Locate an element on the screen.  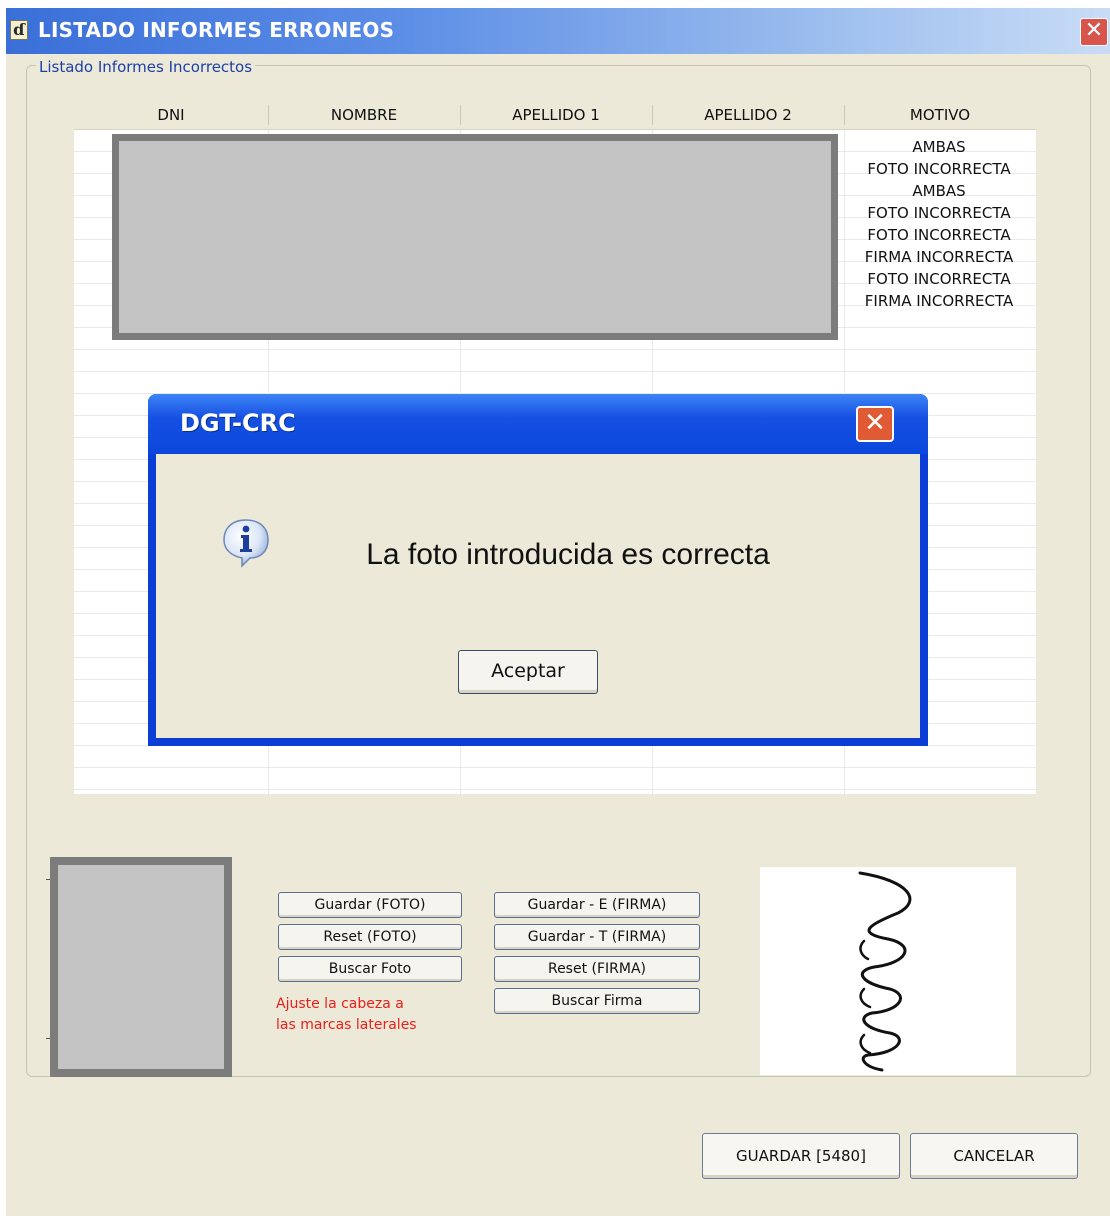
column-header-dni: DNI is located at coordinates (171, 115).